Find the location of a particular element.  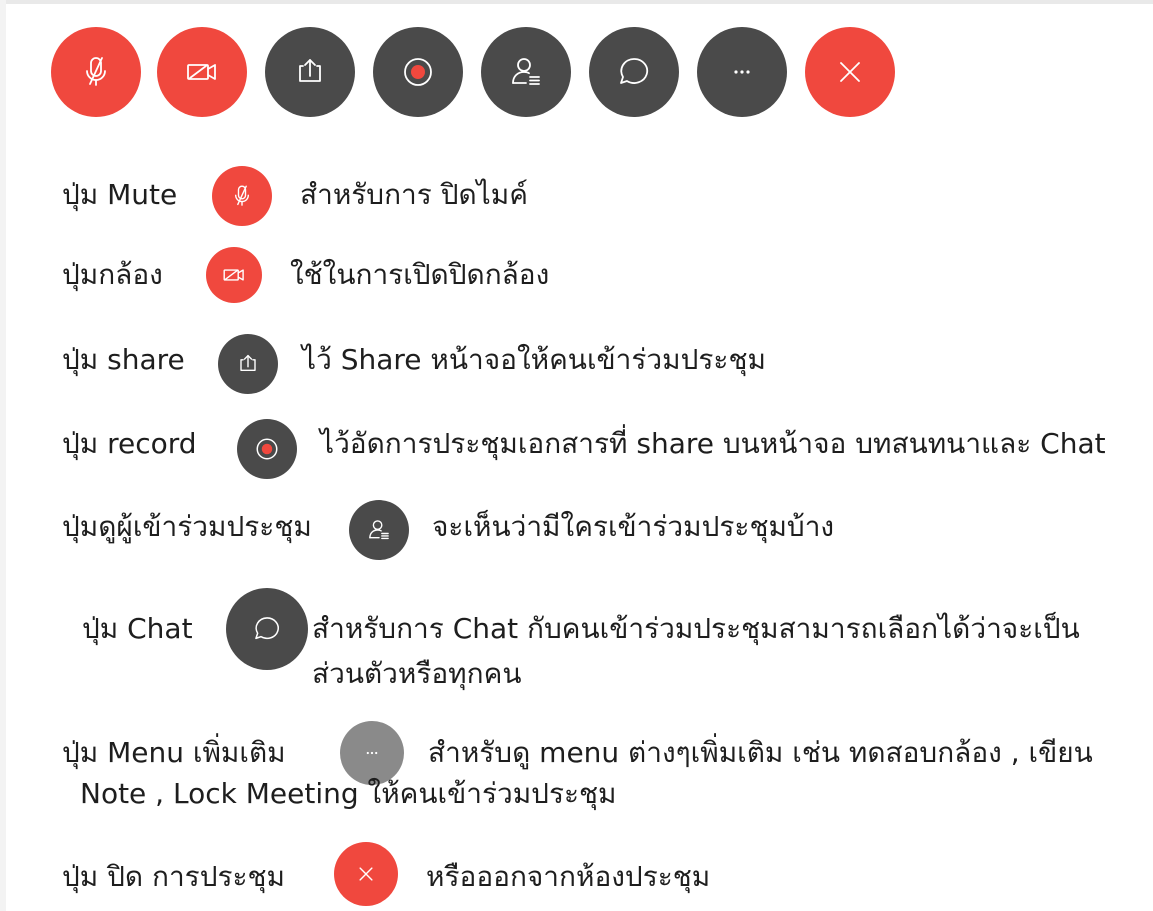

legend-more-icon is located at coordinates (372, 753).